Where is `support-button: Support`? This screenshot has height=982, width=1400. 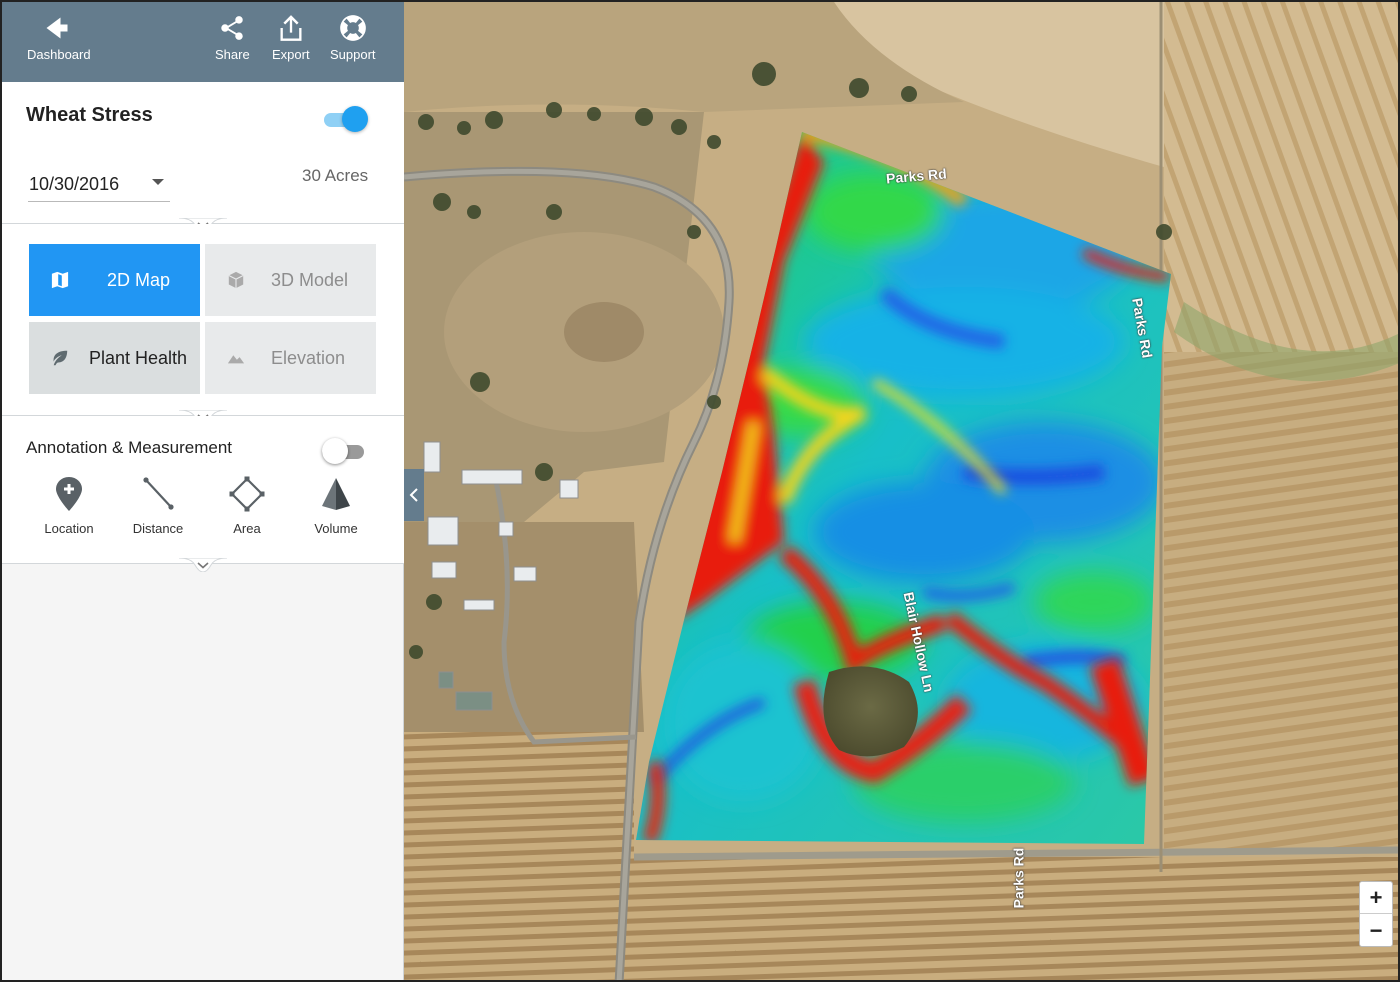
support-button: Support is located at coordinates (353, 38).